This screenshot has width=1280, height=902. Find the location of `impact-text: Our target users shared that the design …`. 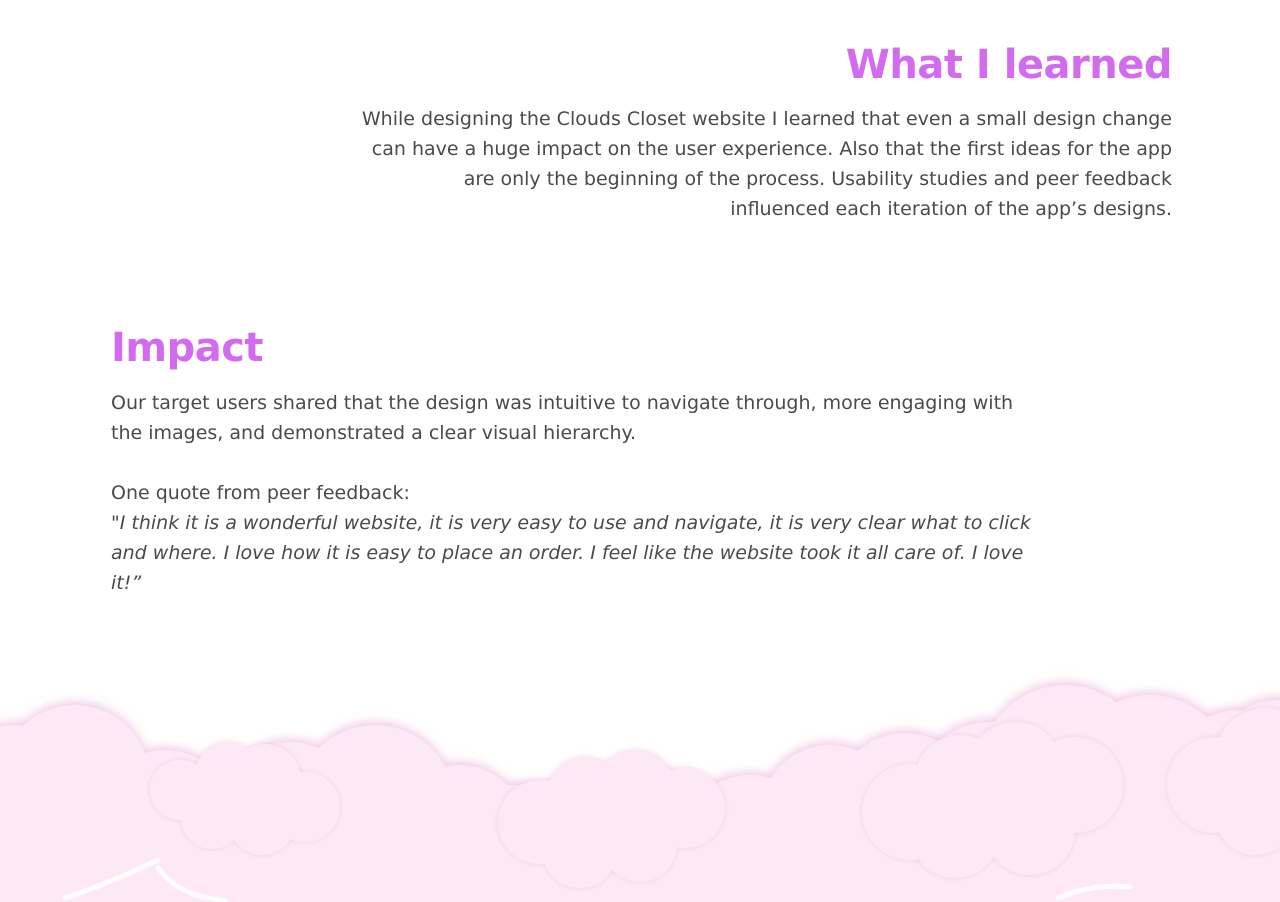

impact-text: Our target users shared that the design … is located at coordinates (562, 418).